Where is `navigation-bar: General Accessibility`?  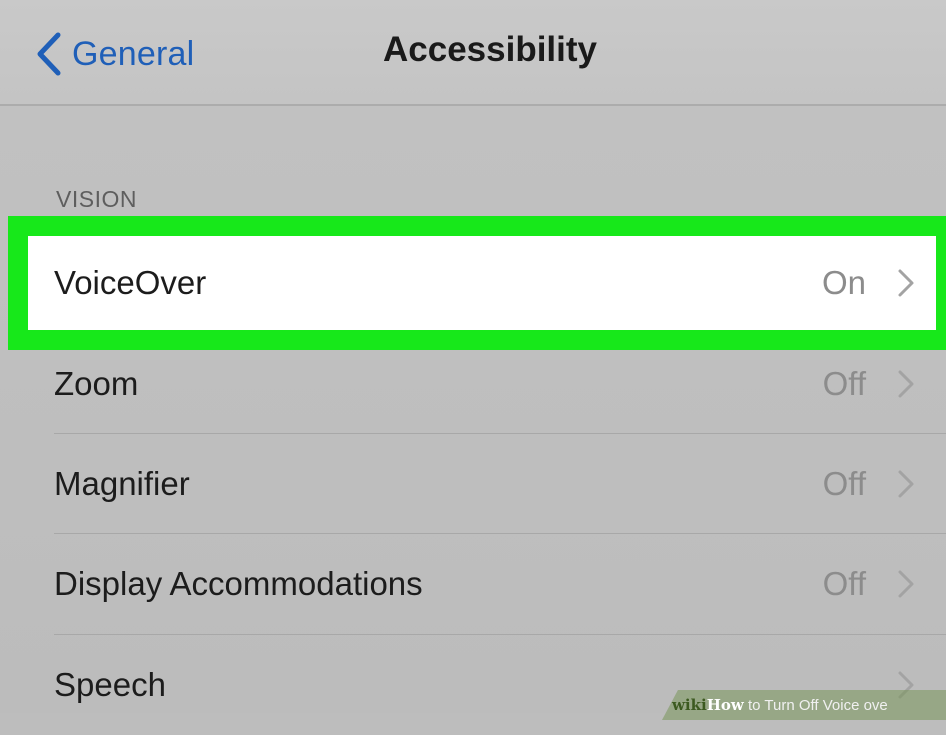 navigation-bar: General Accessibility is located at coordinates (473, 53).